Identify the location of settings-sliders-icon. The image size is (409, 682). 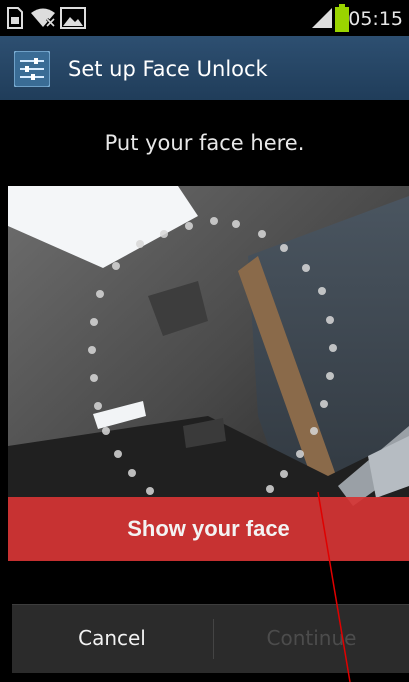
(32, 69).